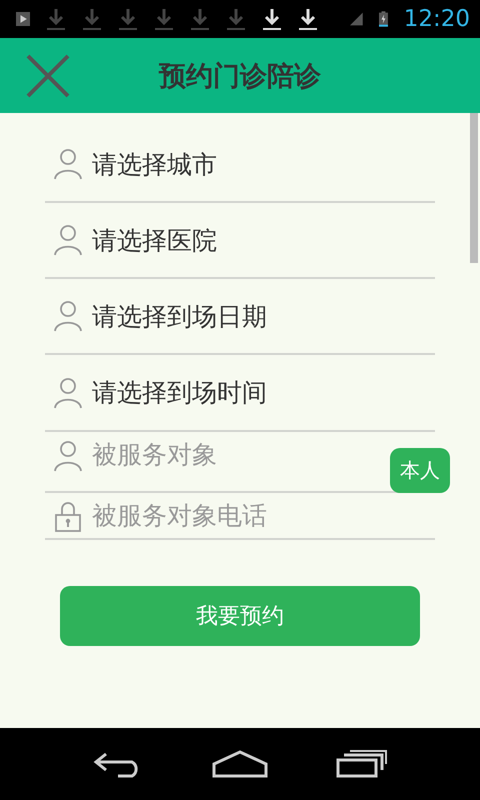 Image resolution: width=480 pixels, height=800 pixels. I want to click on input-field: 被服务对象电话, so click(242, 515).